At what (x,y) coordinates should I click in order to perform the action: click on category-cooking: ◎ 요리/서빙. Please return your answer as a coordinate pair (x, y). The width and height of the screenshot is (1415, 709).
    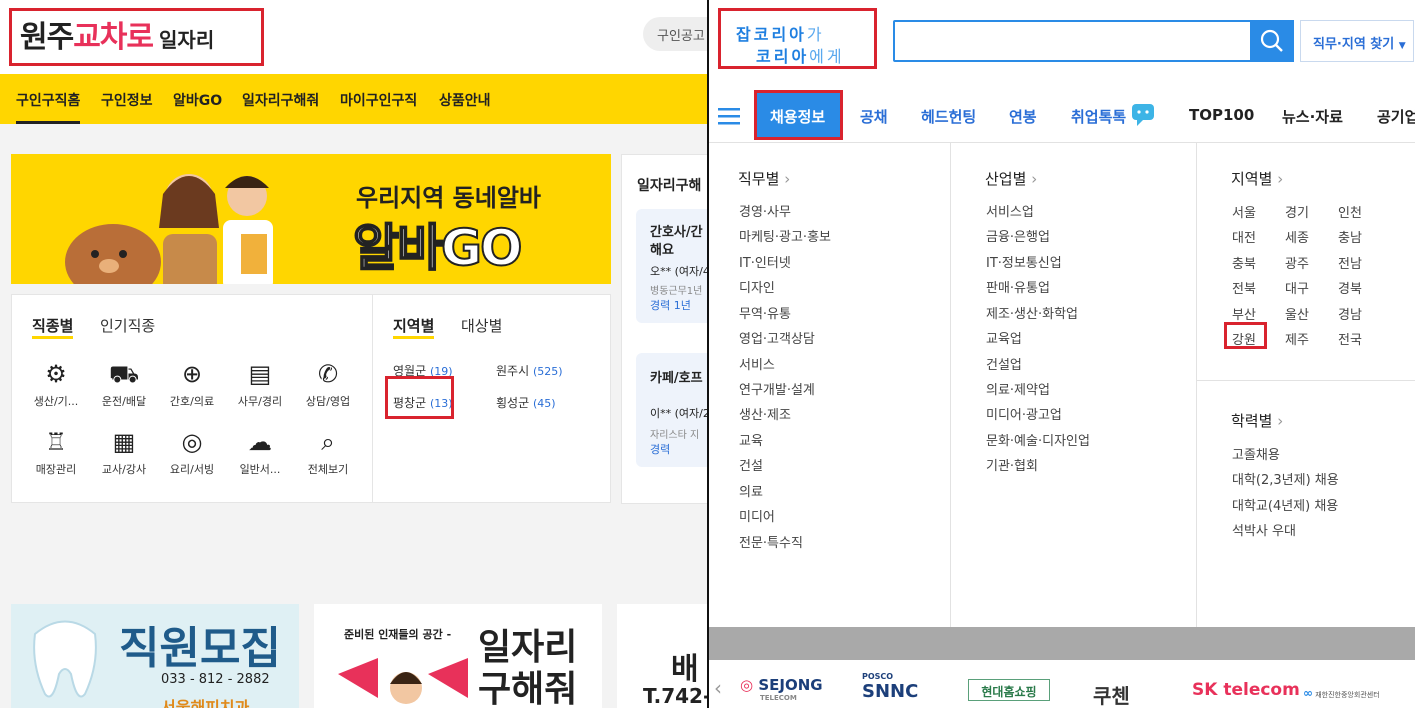
    Looking at the image, I should click on (192, 452).